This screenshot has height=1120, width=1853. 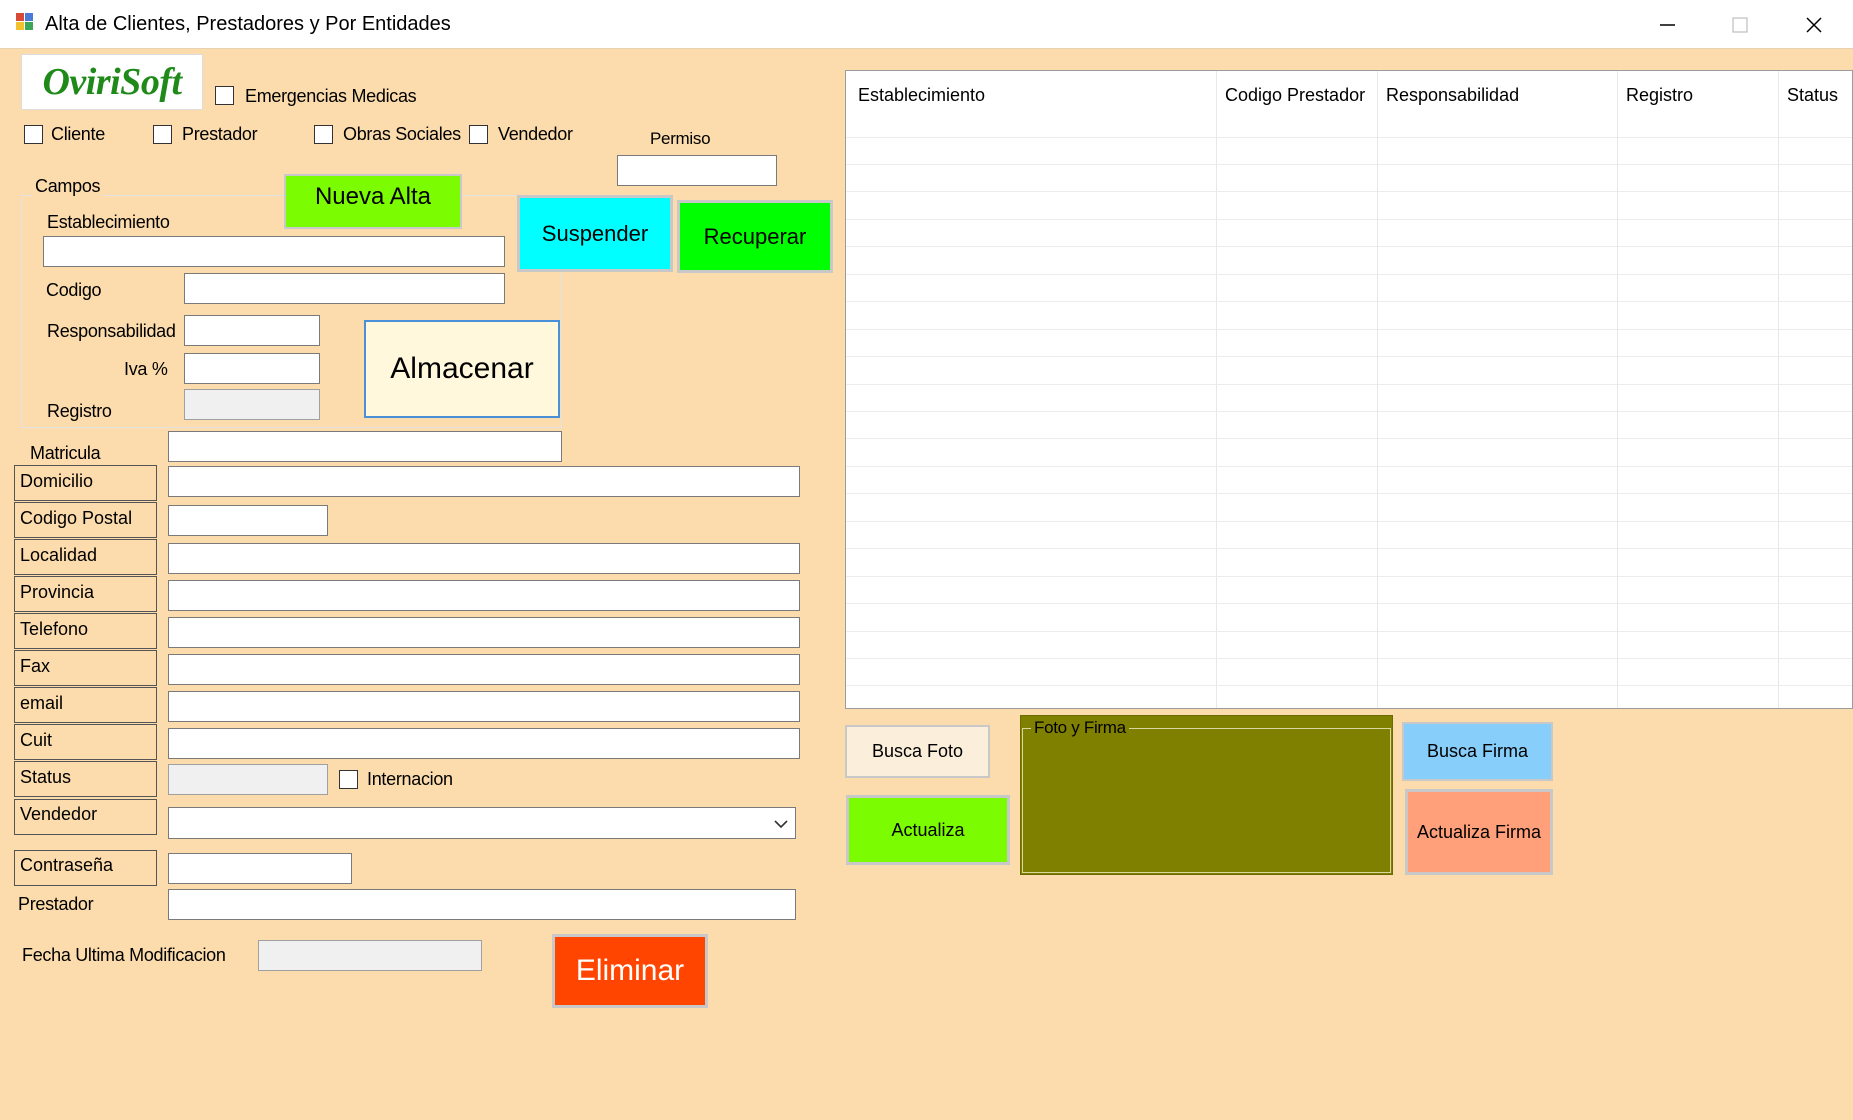 What do you see at coordinates (124, 955) in the screenshot?
I see `fecha-ultima-label: Fecha Ultima Modificacion` at bounding box center [124, 955].